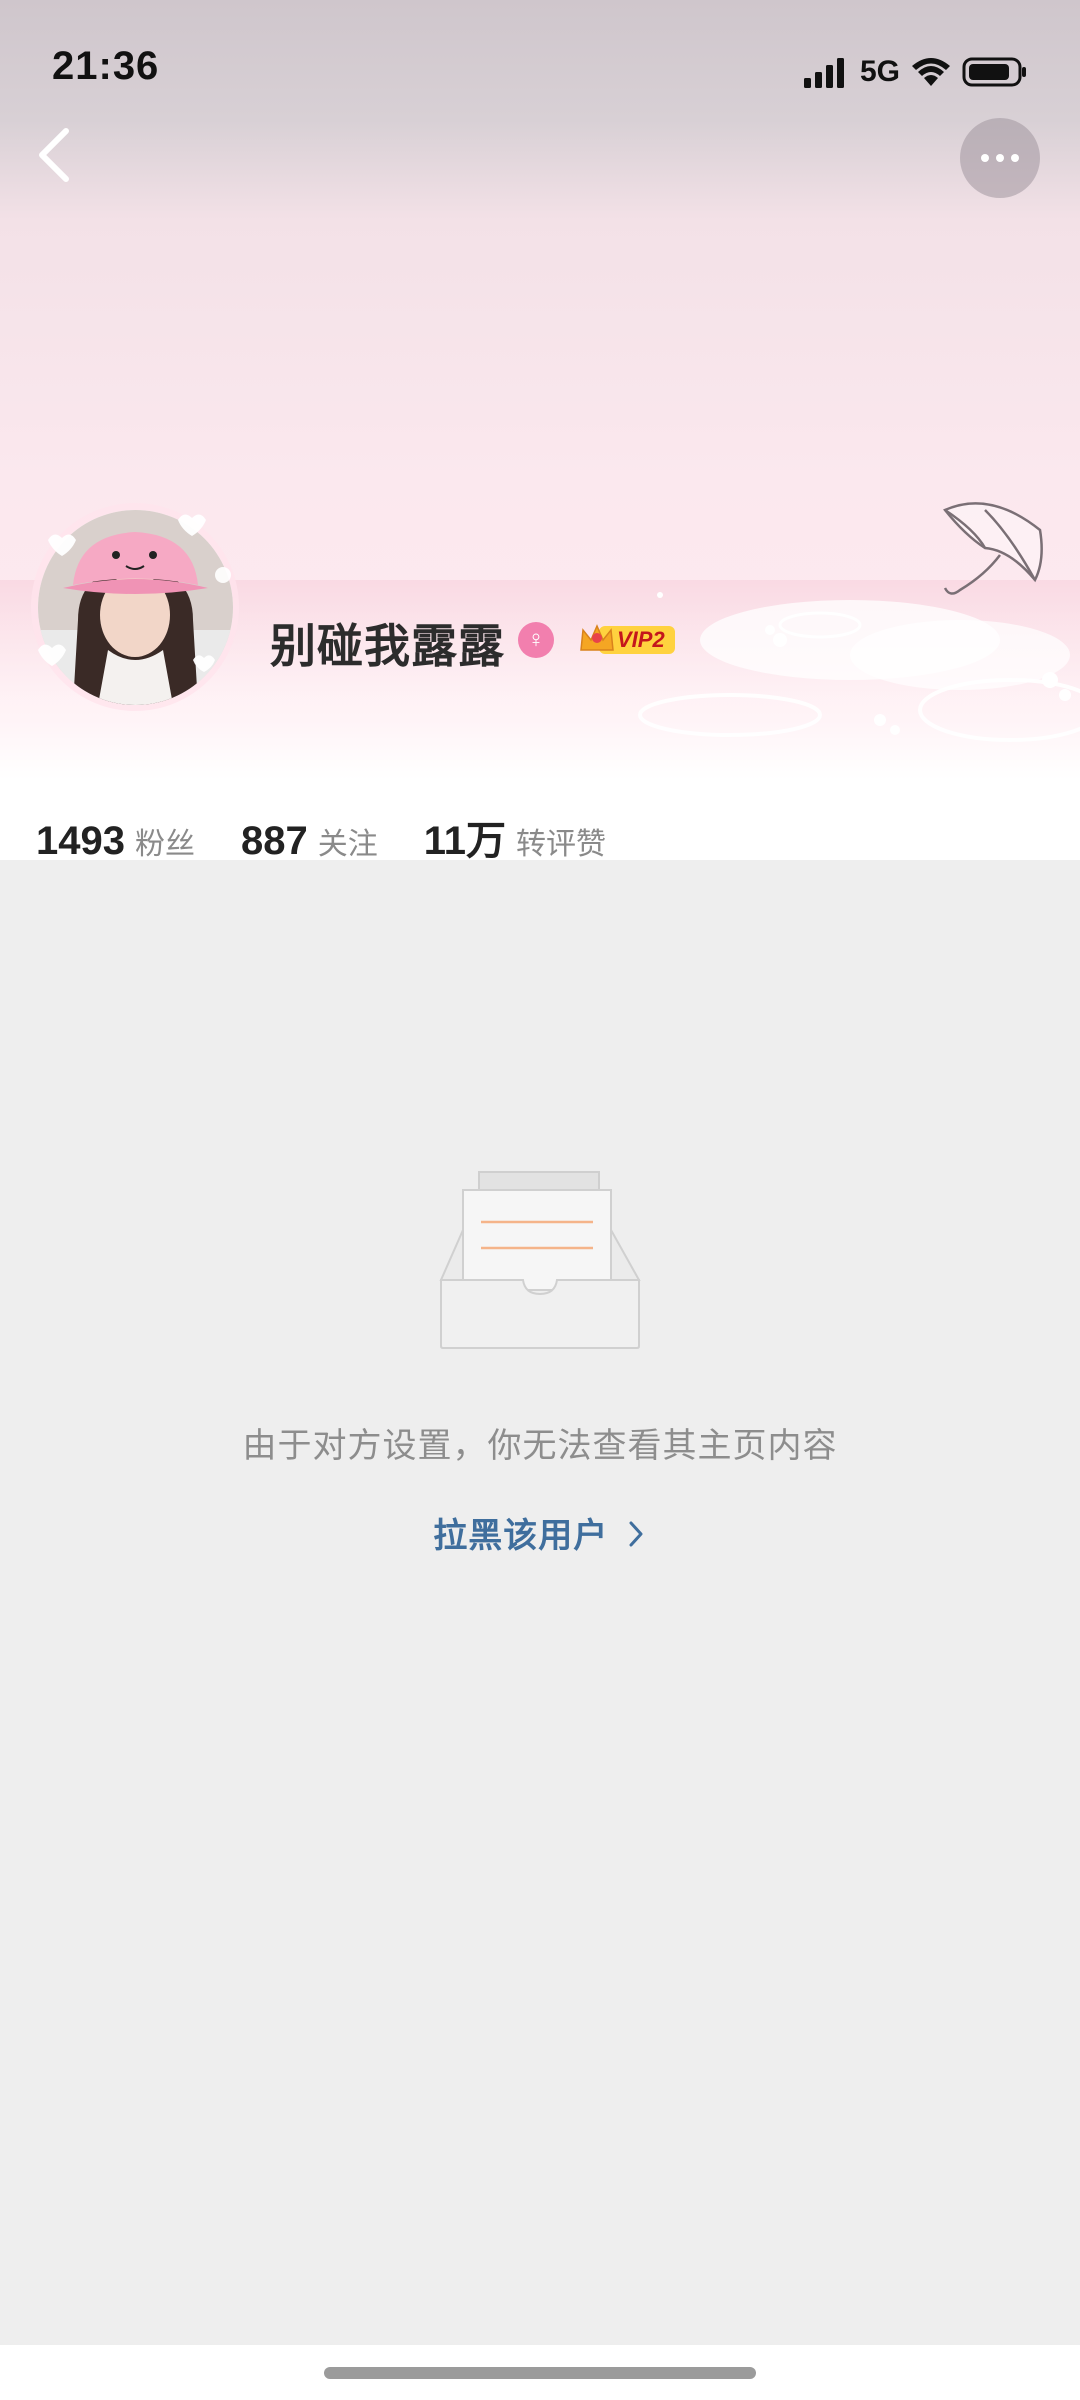  Describe the element at coordinates (106, 66) in the screenshot. I see `status-time: 21:36` at that location.